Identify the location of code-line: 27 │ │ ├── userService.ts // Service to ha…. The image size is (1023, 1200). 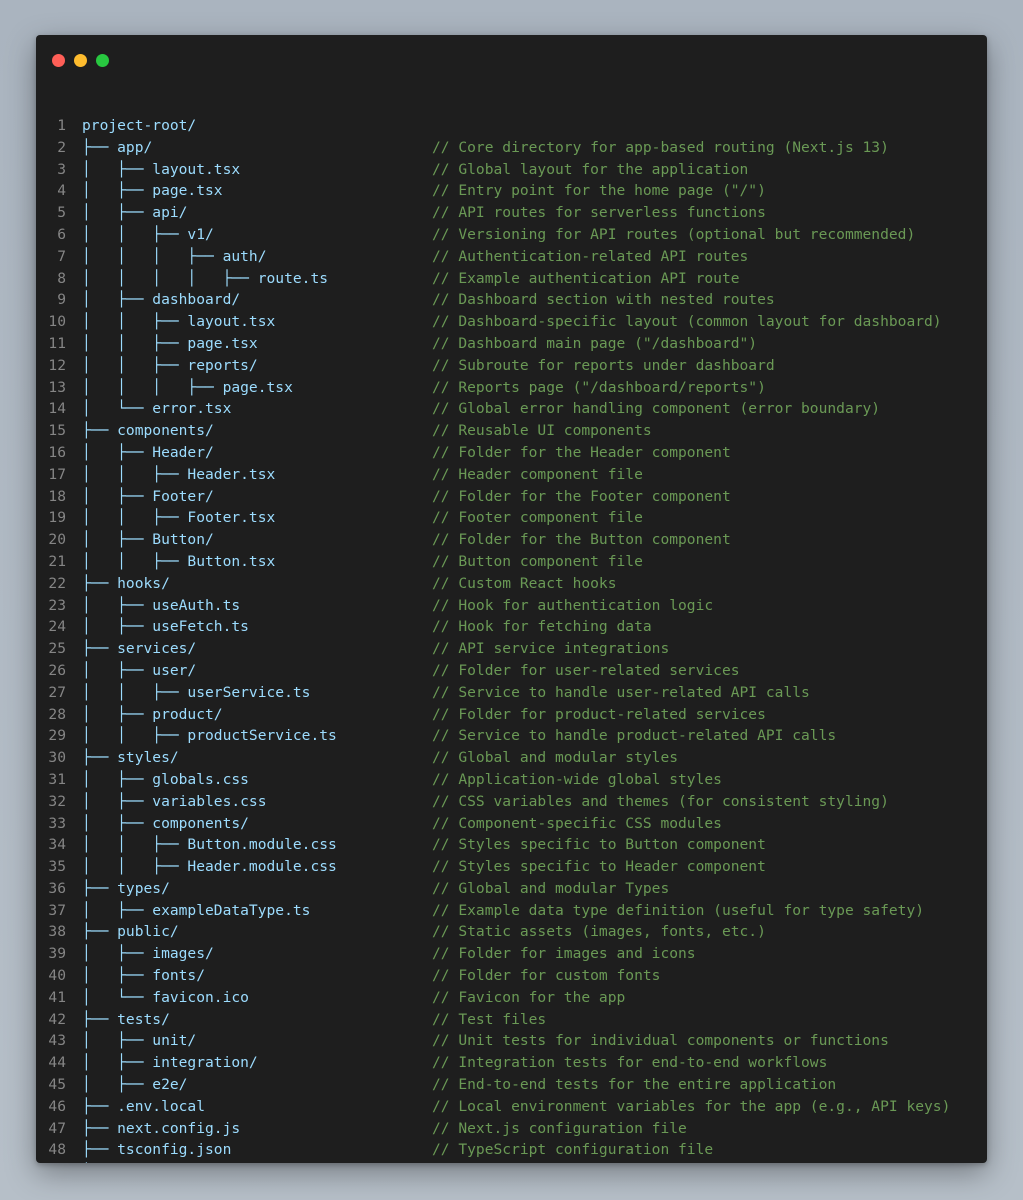
(511, 693).